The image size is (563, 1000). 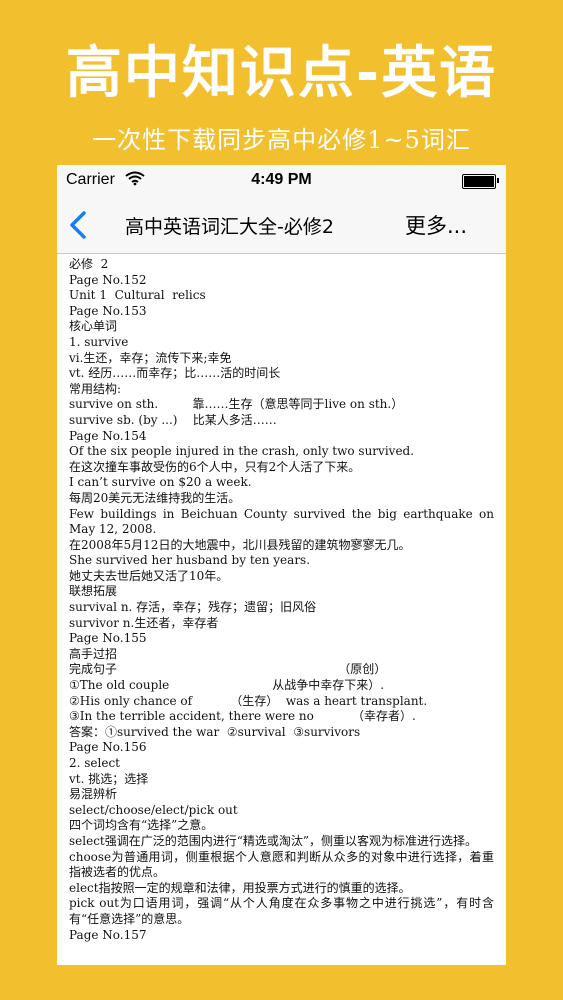 What do you see at coordinates (240, 887) in the screenshot?
I see `text-line: elect指按照一定的规章和法律，用投票方式进行的慎重的选择。` at bounding box center [240, 887].